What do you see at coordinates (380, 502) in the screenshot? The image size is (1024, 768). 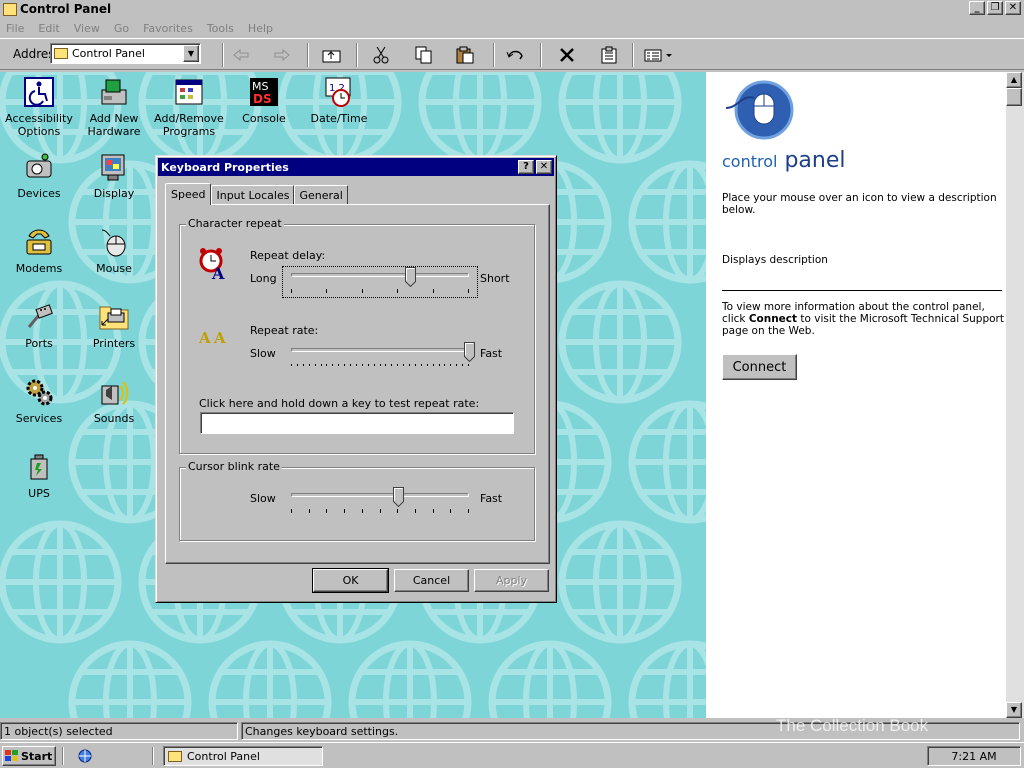 I see `cursor-blink-slider` at bounding box center [380, 502].